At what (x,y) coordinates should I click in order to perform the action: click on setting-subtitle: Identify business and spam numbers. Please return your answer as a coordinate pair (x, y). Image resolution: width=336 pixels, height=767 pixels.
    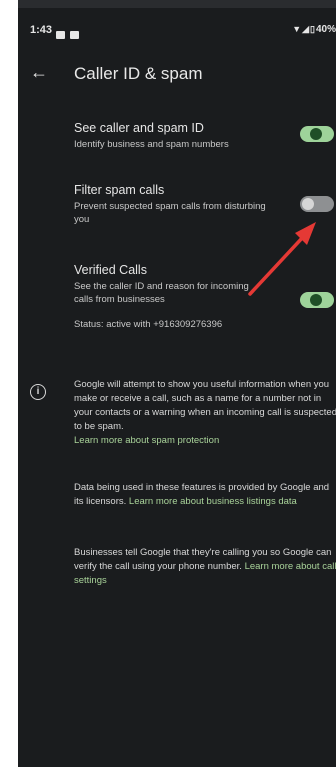
    Looking at the image, I should click on (151, 144).